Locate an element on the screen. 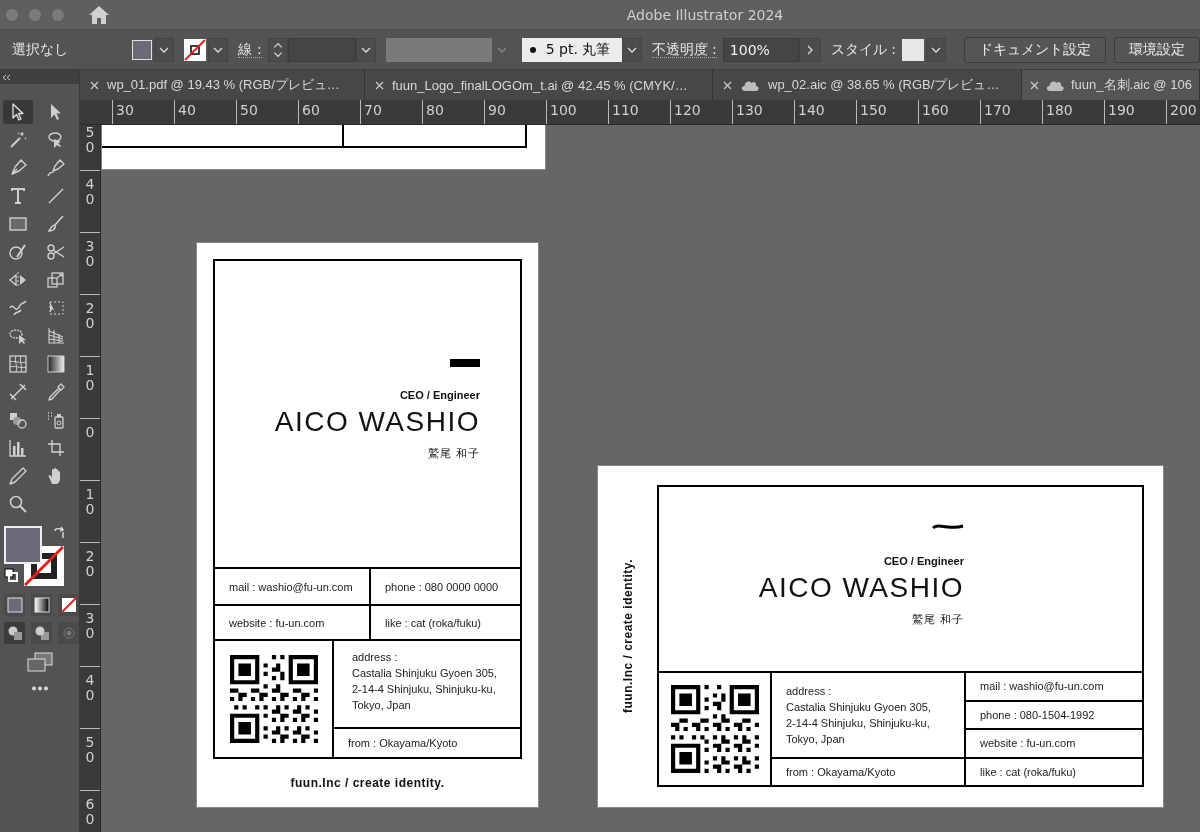  window-title: Adobe Illustrator 2024 is located at coordinates (705, 14).